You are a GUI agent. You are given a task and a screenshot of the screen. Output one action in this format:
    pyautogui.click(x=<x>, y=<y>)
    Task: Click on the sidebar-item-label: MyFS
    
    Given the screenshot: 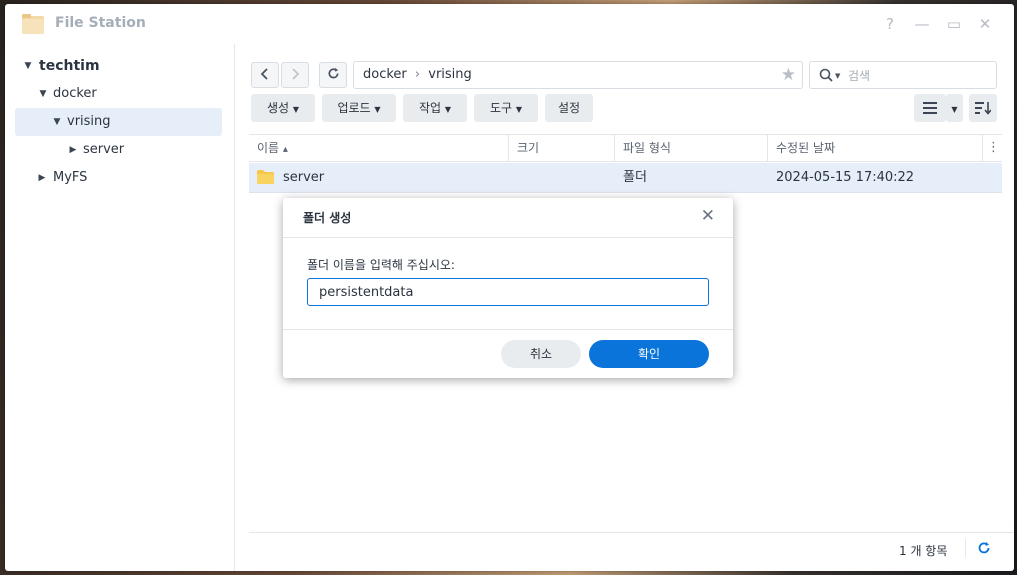 What is the action you would take?
    pyautogui.click(x=70, y=177)
    